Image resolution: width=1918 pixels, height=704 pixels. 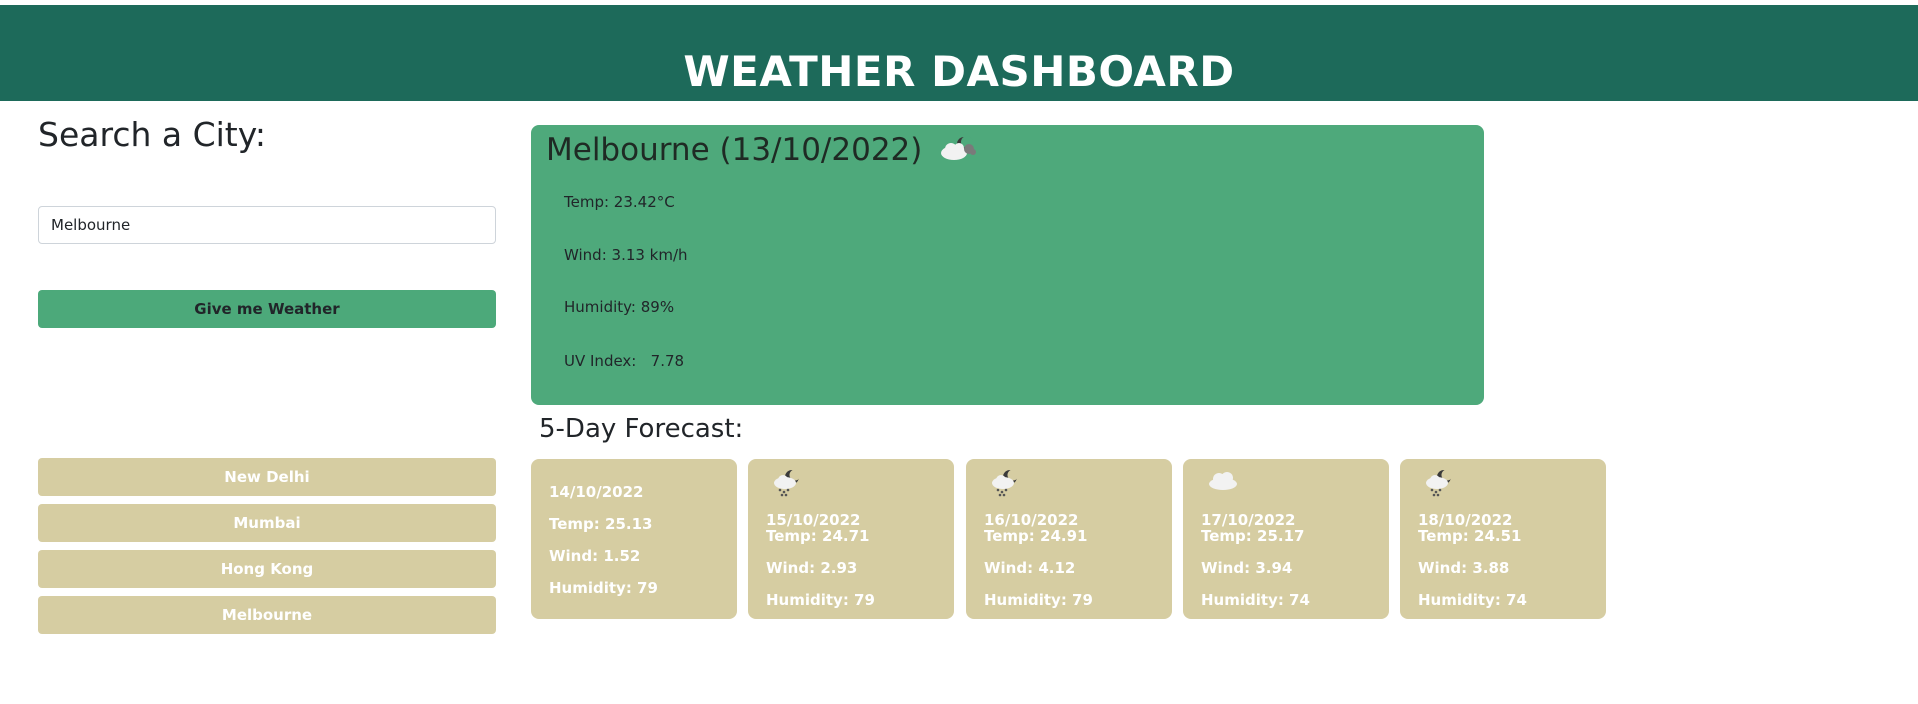 I want to click on cloudy-night-icon, so click(x=957, y=152).